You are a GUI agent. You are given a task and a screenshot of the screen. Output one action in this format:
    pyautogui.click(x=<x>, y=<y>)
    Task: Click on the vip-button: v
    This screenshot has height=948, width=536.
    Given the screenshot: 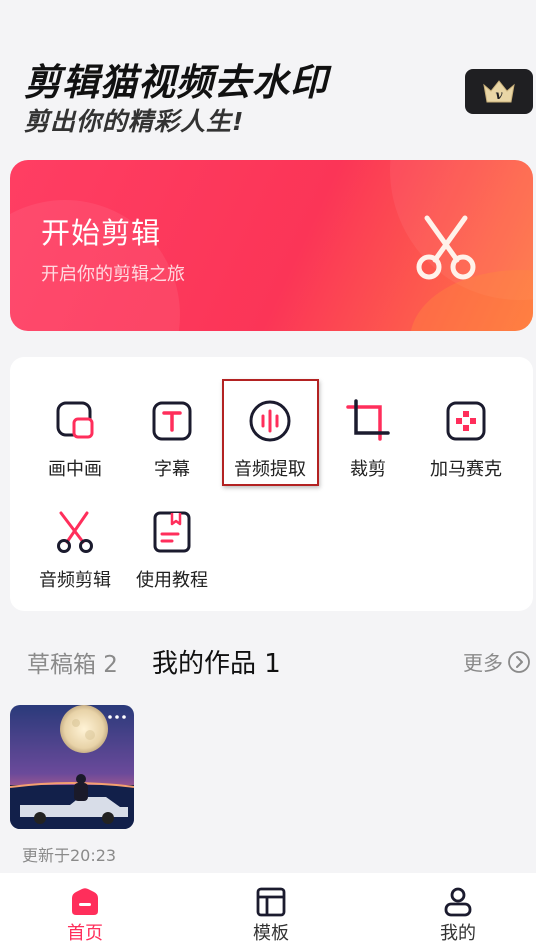 What is the action you would take?
    pyautogui.click(x=499, y=91)
    